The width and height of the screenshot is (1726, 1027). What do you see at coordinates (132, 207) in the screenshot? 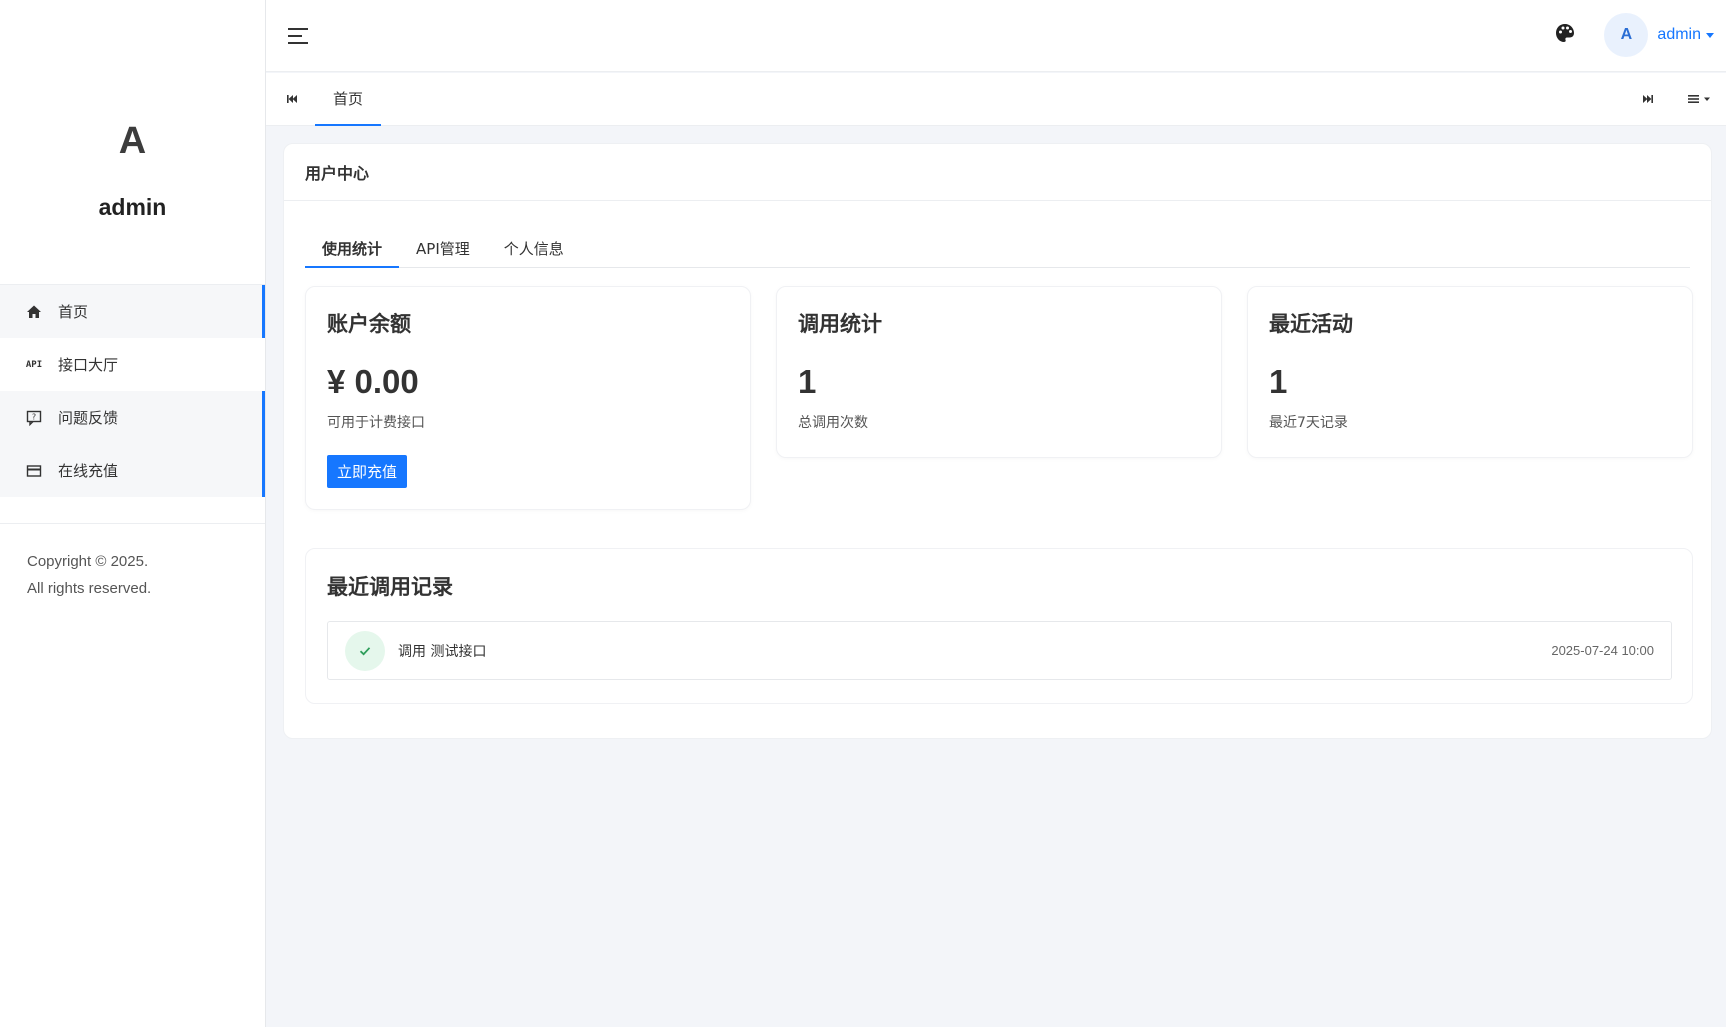
I see `sidebar-username: admin` at bounding box center [132, 207].